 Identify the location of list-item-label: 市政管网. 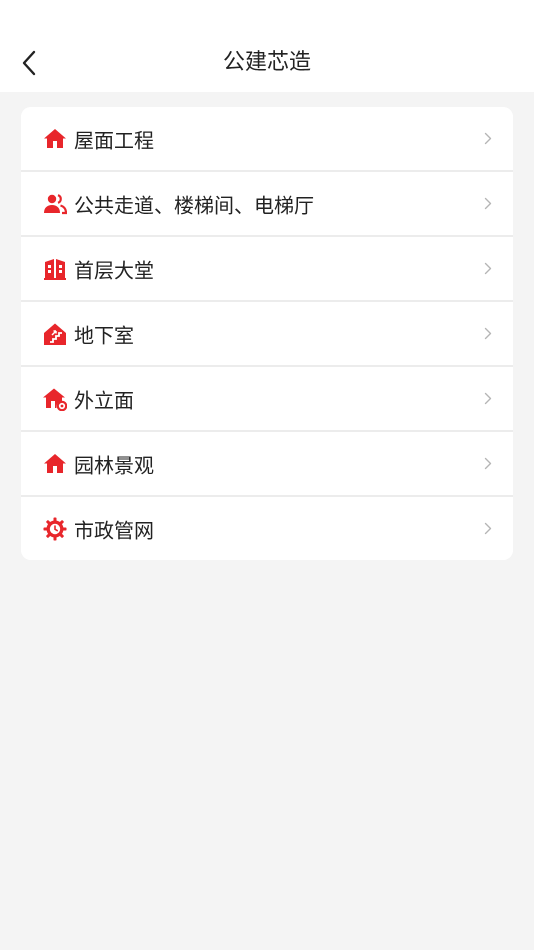
(114, 530).